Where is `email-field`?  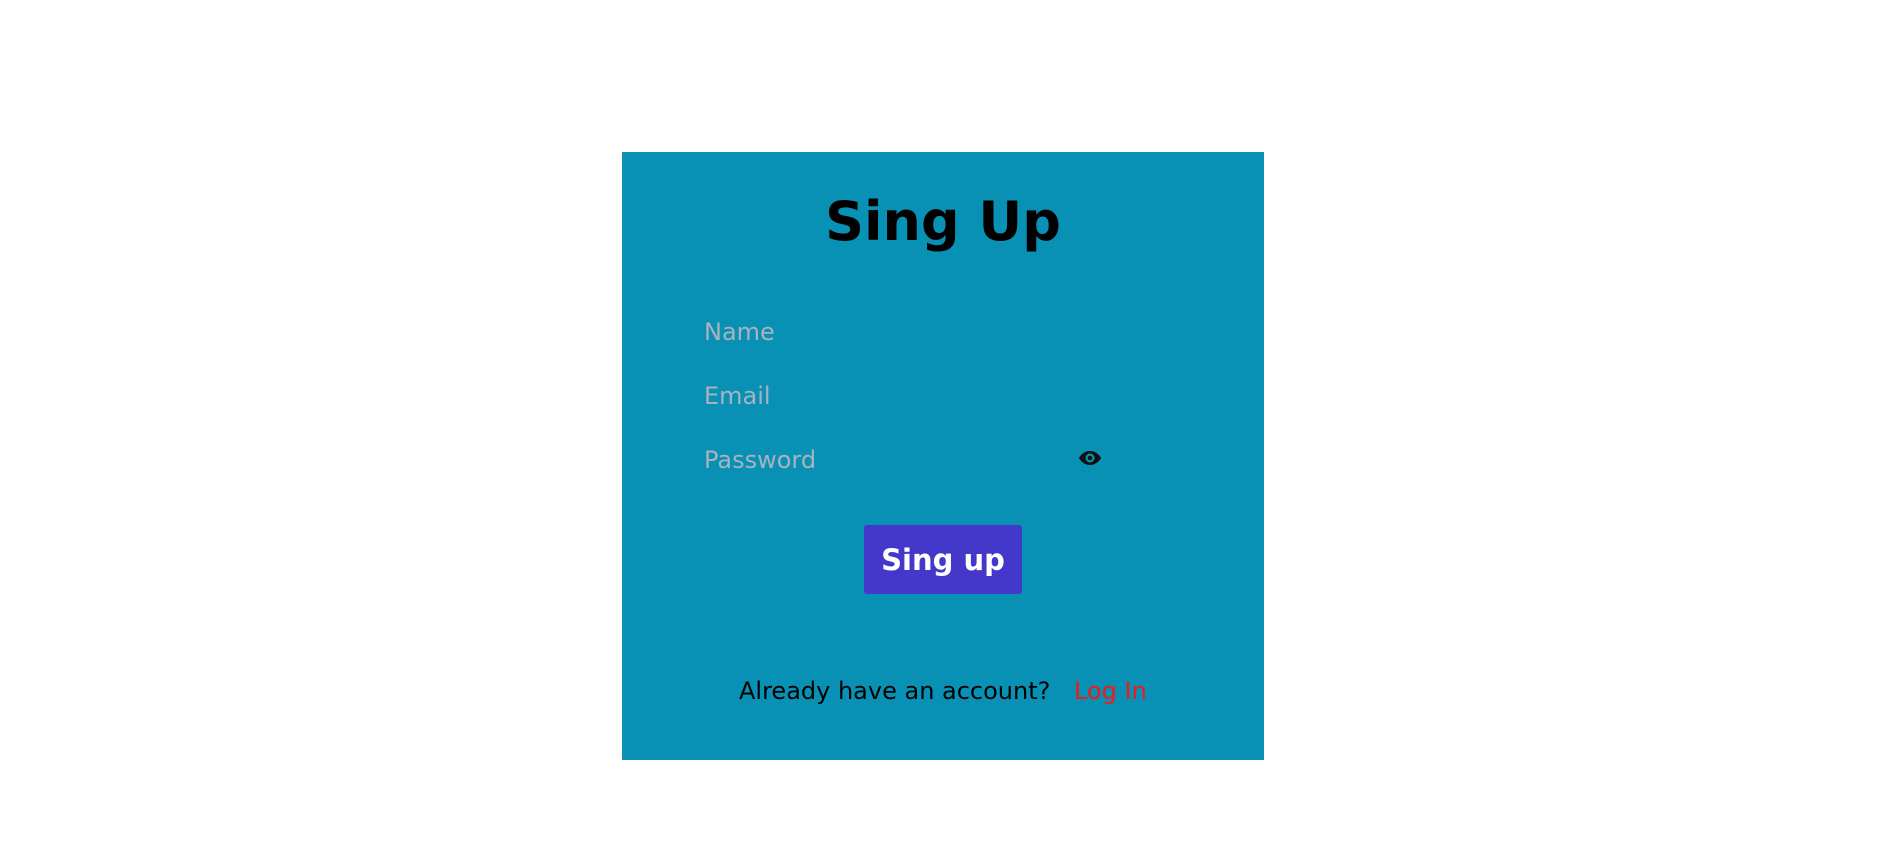 email-field is located at coordinates (902, 396).